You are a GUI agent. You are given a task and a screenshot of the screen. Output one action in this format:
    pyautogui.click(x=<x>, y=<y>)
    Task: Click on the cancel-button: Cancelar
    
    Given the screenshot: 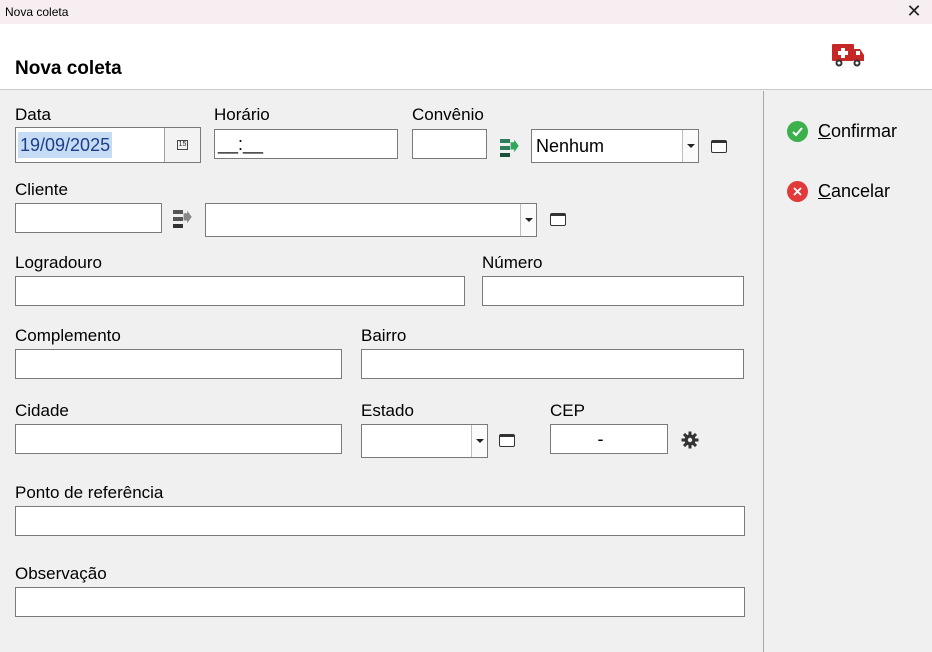 What is the action you would take?
    pyautogui.click(x=838, y=191)
    